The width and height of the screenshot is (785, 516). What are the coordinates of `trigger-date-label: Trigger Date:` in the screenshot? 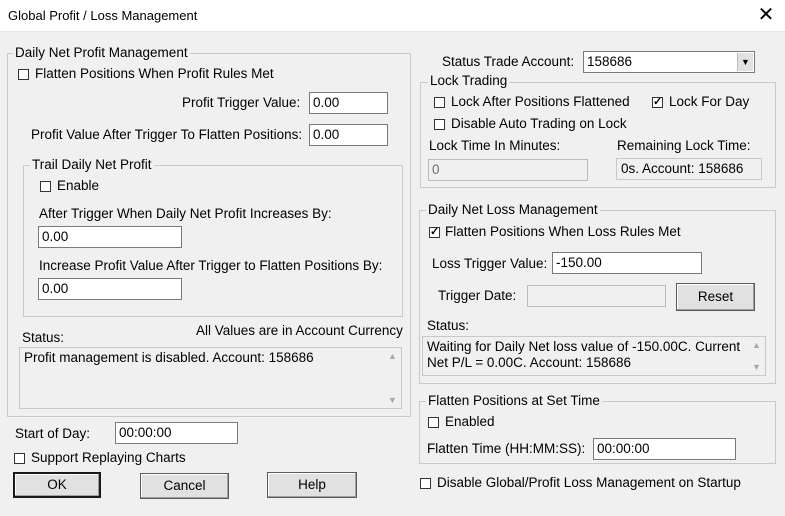 It's located at (477, 295).